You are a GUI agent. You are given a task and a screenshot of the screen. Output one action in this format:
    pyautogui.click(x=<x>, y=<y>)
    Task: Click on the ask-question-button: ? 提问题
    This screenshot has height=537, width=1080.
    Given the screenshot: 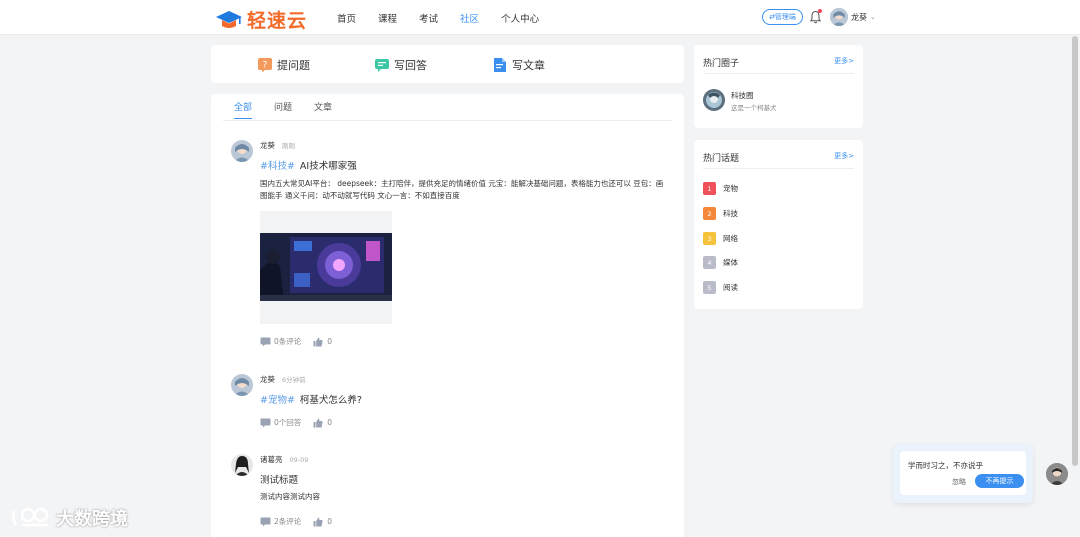 What is the action you would take?
    pyautogui.click(x=283, y=65)
    